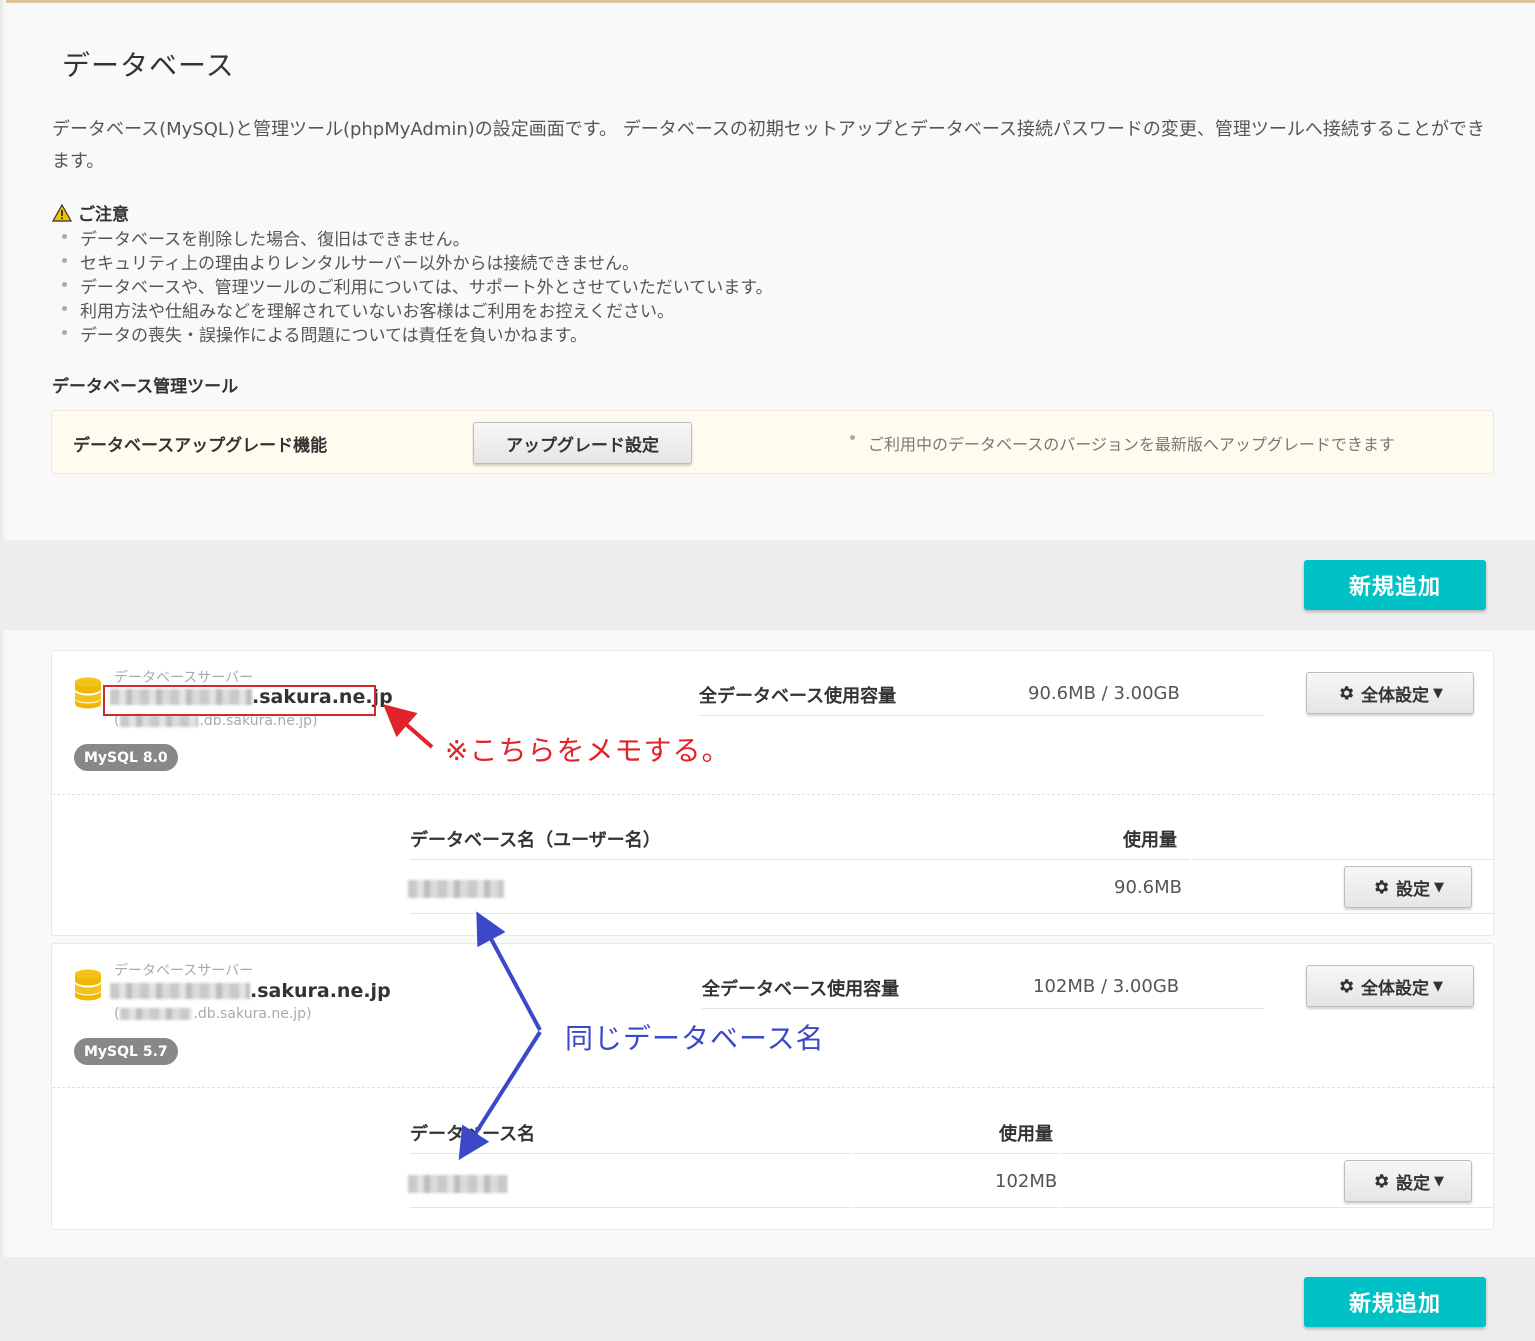 The width and height of the screenshot is (1535, 1341). Describe the element at coordinates (1395, 585) in the screenshot. I see `add-new-button-top: 新規追加` at that location.